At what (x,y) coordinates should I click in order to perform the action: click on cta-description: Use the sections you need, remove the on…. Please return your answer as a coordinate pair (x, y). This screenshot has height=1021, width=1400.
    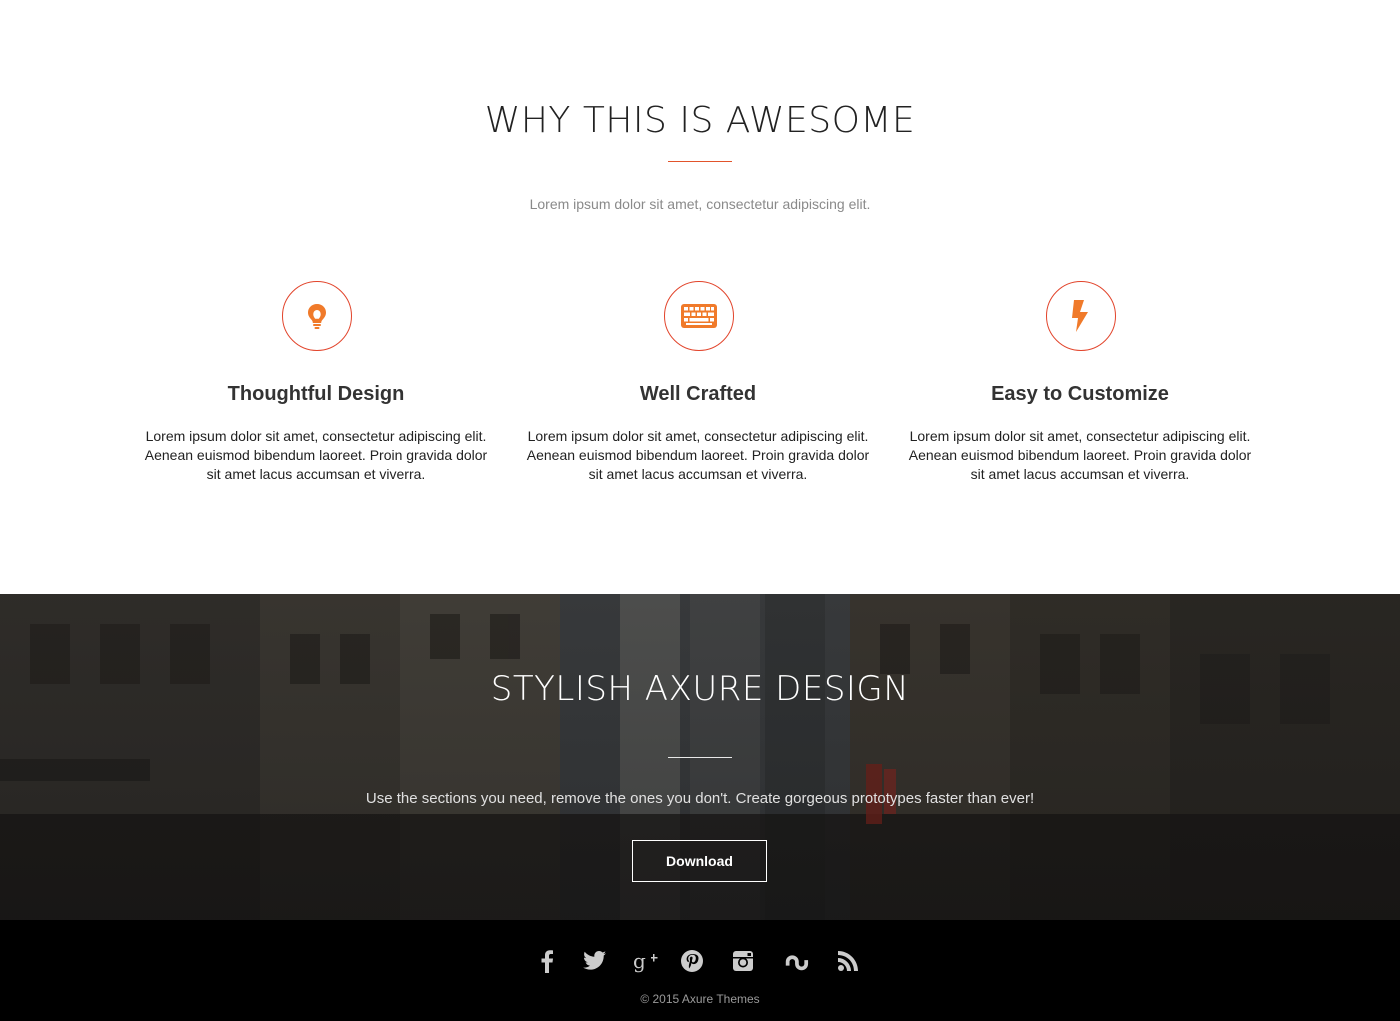
    Looking at the image, I should click on (700, 798).